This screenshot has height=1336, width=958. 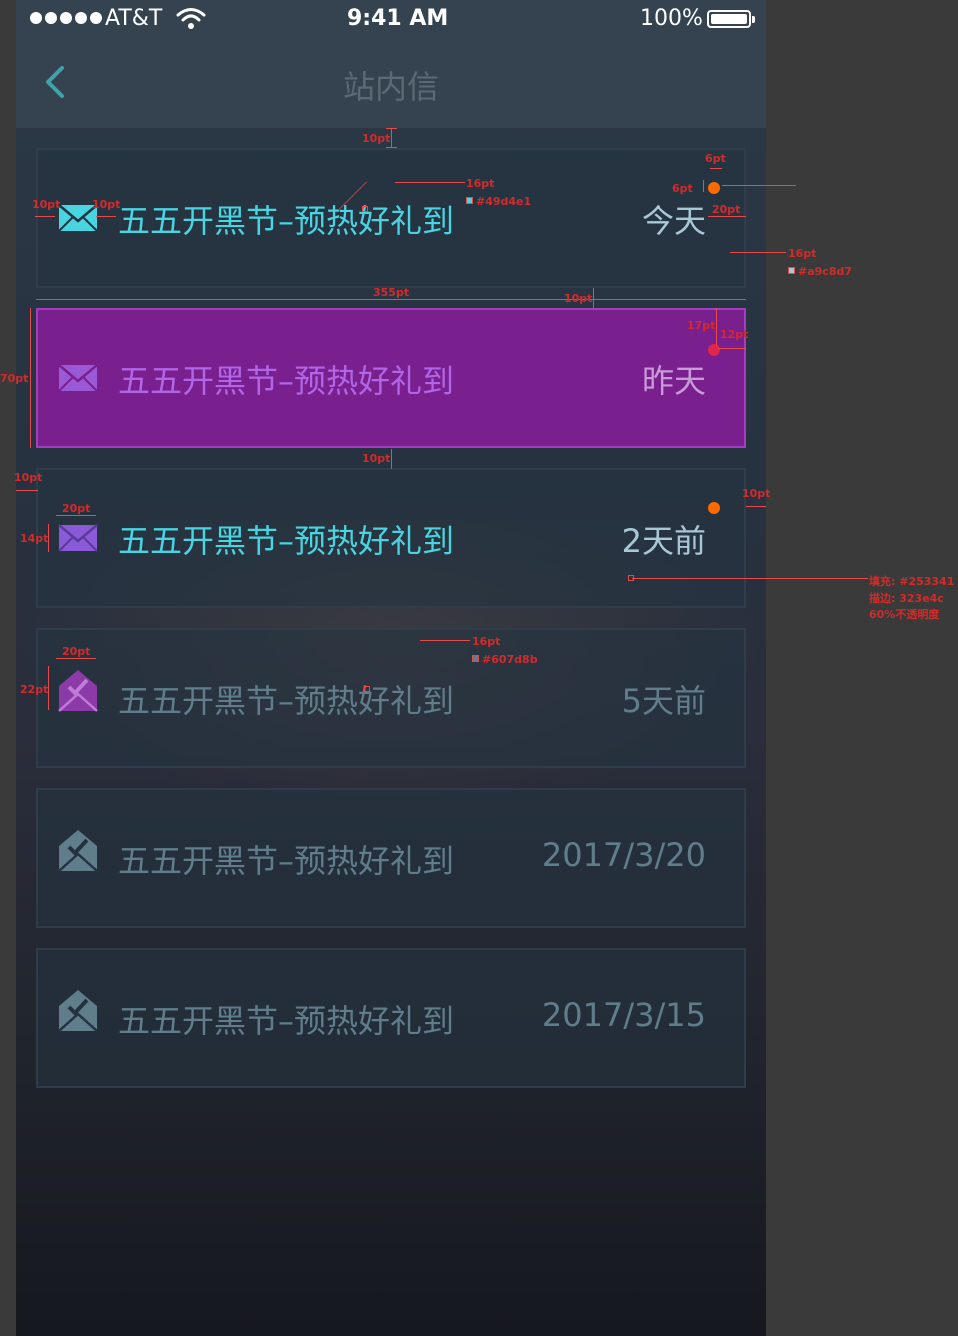 I want to click on annotation-icon-height: 14pt, so click(x=34, y=538).